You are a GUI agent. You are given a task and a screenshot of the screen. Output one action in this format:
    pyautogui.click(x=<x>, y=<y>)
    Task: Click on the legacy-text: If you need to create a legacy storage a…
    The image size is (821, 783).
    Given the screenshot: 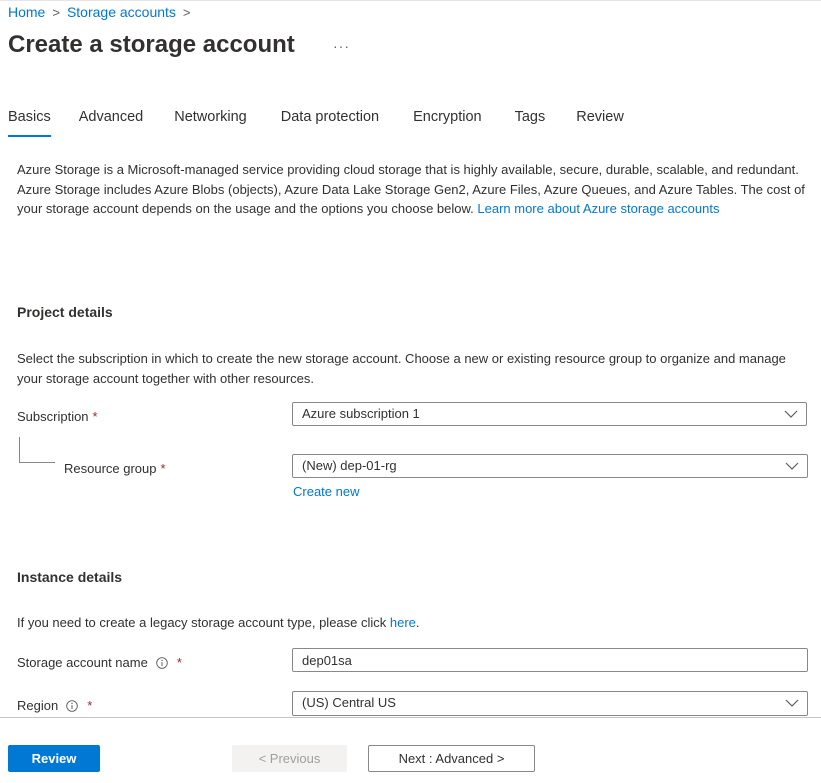 What is the action you would take?
    pyautogui.click(x=203, y=622)
    